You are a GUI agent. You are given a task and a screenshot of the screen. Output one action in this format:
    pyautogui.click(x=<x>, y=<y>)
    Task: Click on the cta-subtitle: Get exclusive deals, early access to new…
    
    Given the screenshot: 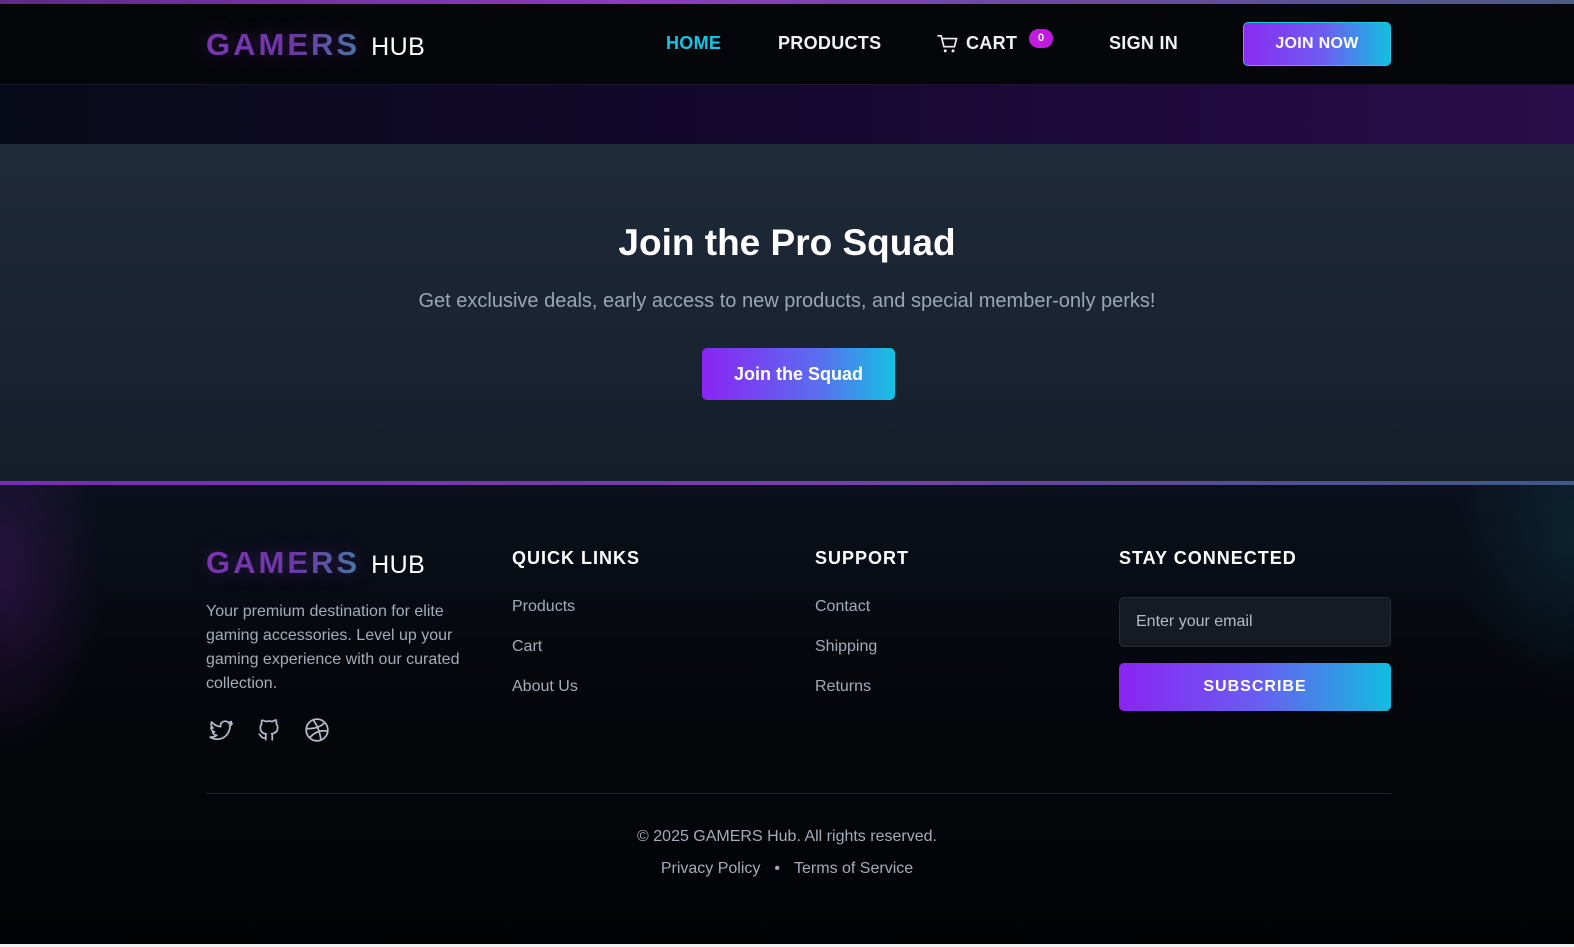 What is the action you would take?
    pyautogui.click(x=787, y=301)
    